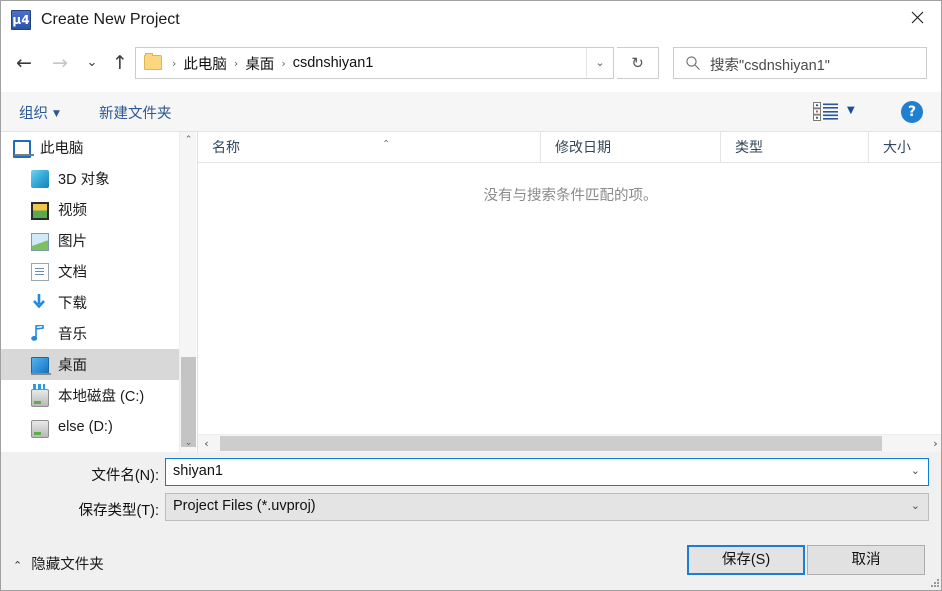 Image resolution: width=942 pixels, height=591 pixels. I want to click on search-icon, so click(693, 63).